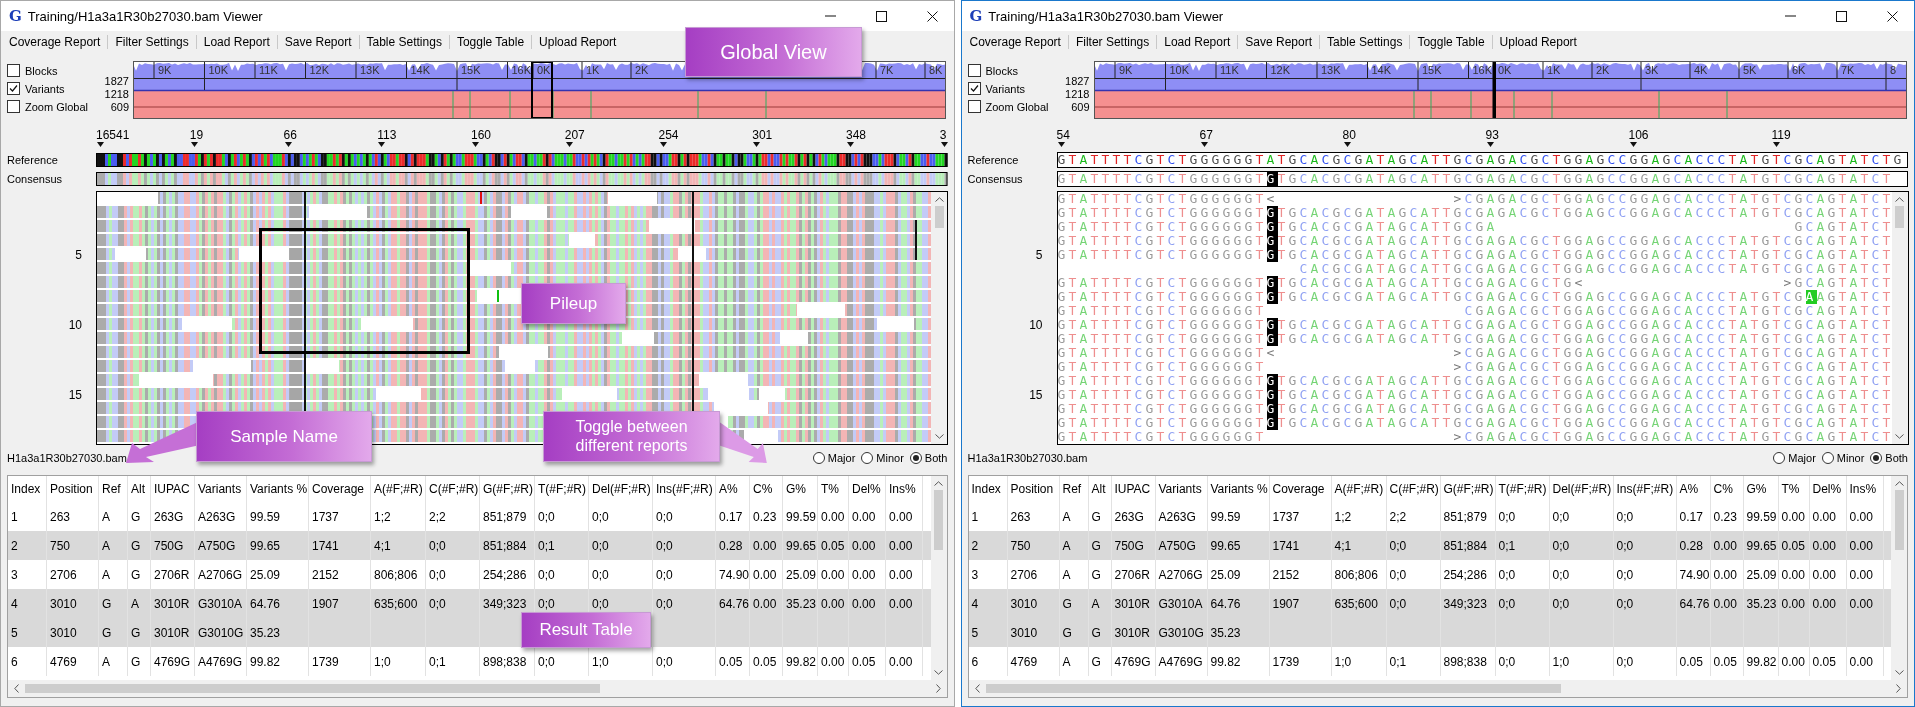 This screenshot has height=707, width=1915. I want to click on column-header: C(#F;#R), so click(453, 489).